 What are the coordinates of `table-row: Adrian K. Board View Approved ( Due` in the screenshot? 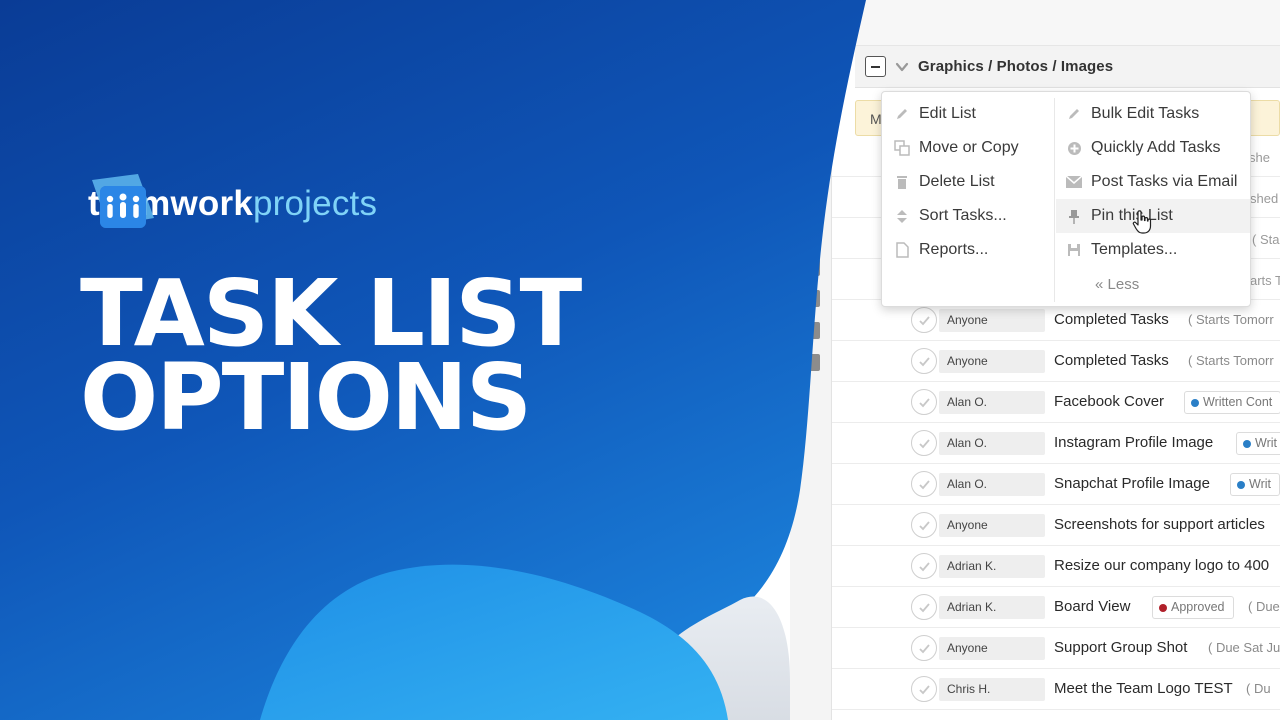 It's located at (1056, 607).